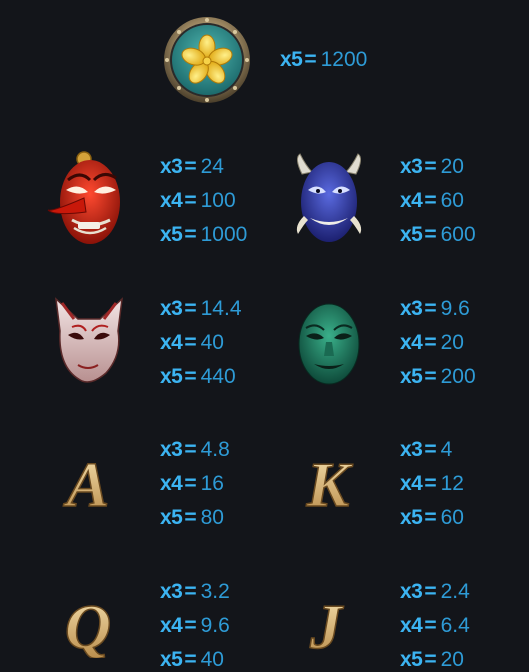 The width and height of the screenshot is (529, 672). I want to click on pay-line: x3= 9.6, so click(435, 308).